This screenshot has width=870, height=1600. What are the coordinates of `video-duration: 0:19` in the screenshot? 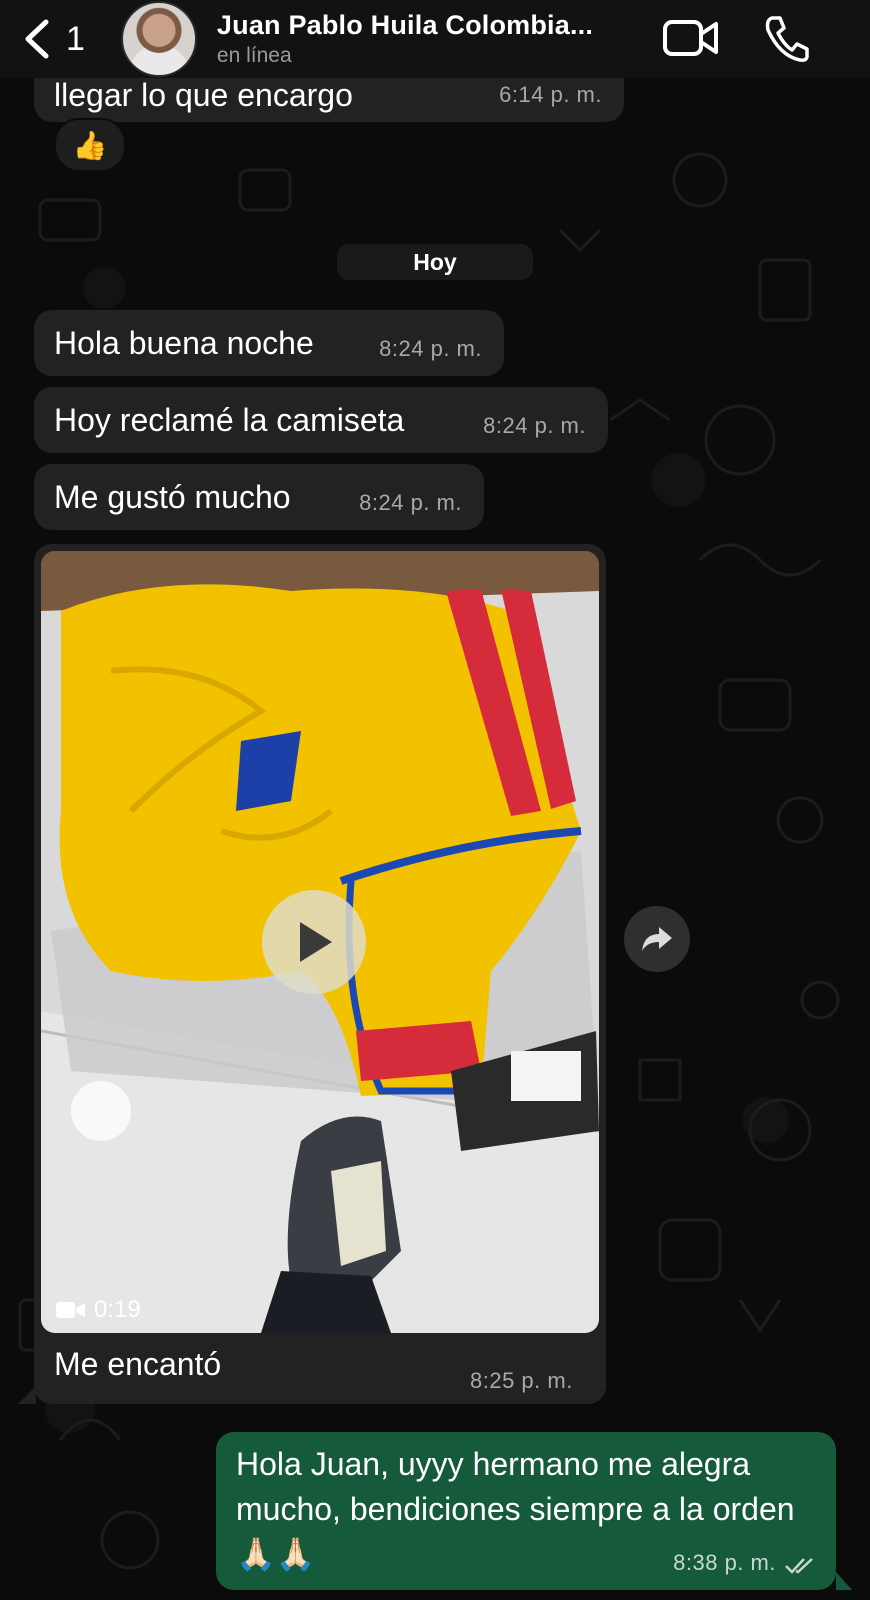 It's located at (98, 1310).